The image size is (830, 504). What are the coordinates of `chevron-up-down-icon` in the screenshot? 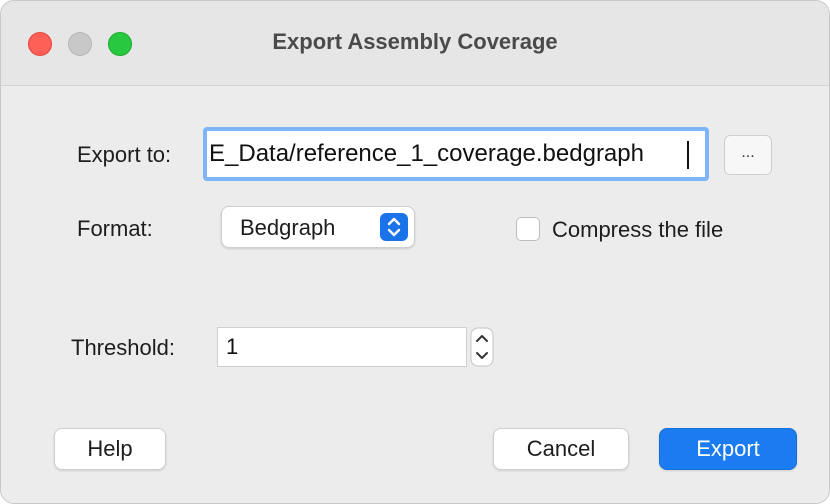 It's located at (394, 227).